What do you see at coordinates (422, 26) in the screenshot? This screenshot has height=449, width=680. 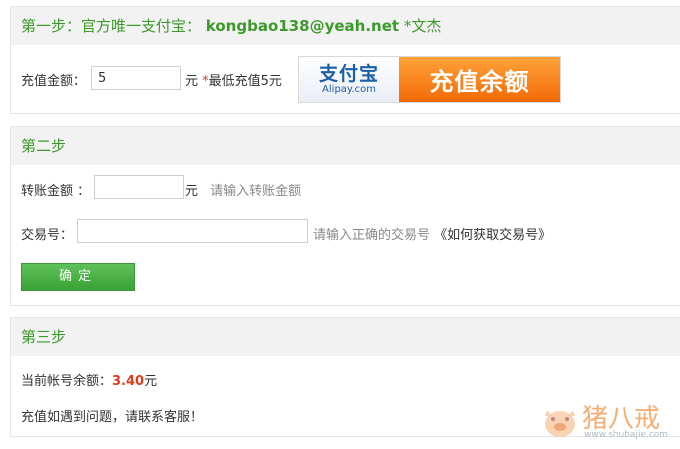 I see `account-owner: *文杰` at bounding box center [422, 26].